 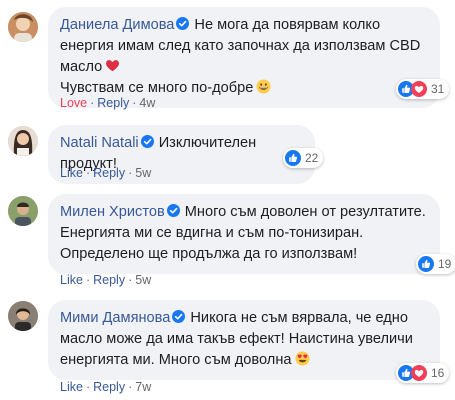 What do you see at coordinates (438, 373) in the screenshot?
I see `reaction-count: 16` at bounding box center [438, 373].